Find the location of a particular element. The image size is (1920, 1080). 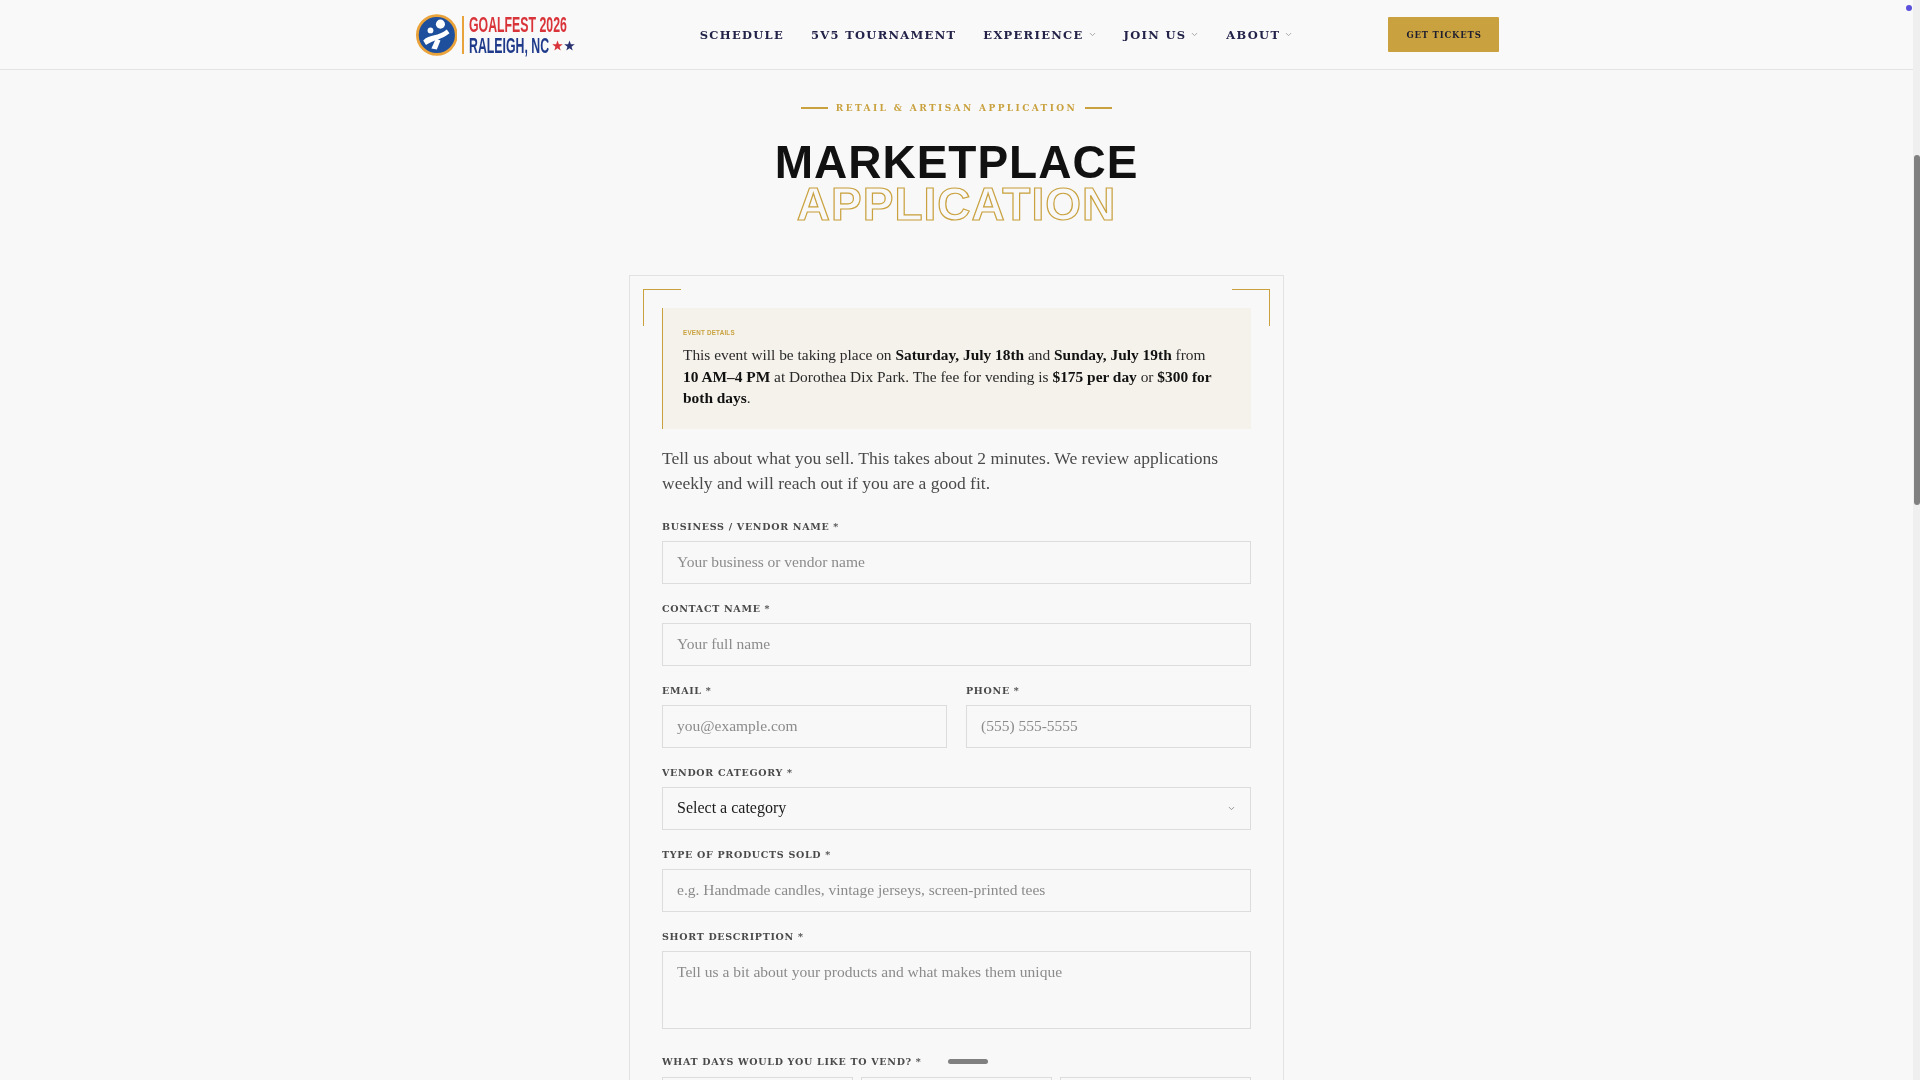

handle-icon is located at coordinates (967, 1061).